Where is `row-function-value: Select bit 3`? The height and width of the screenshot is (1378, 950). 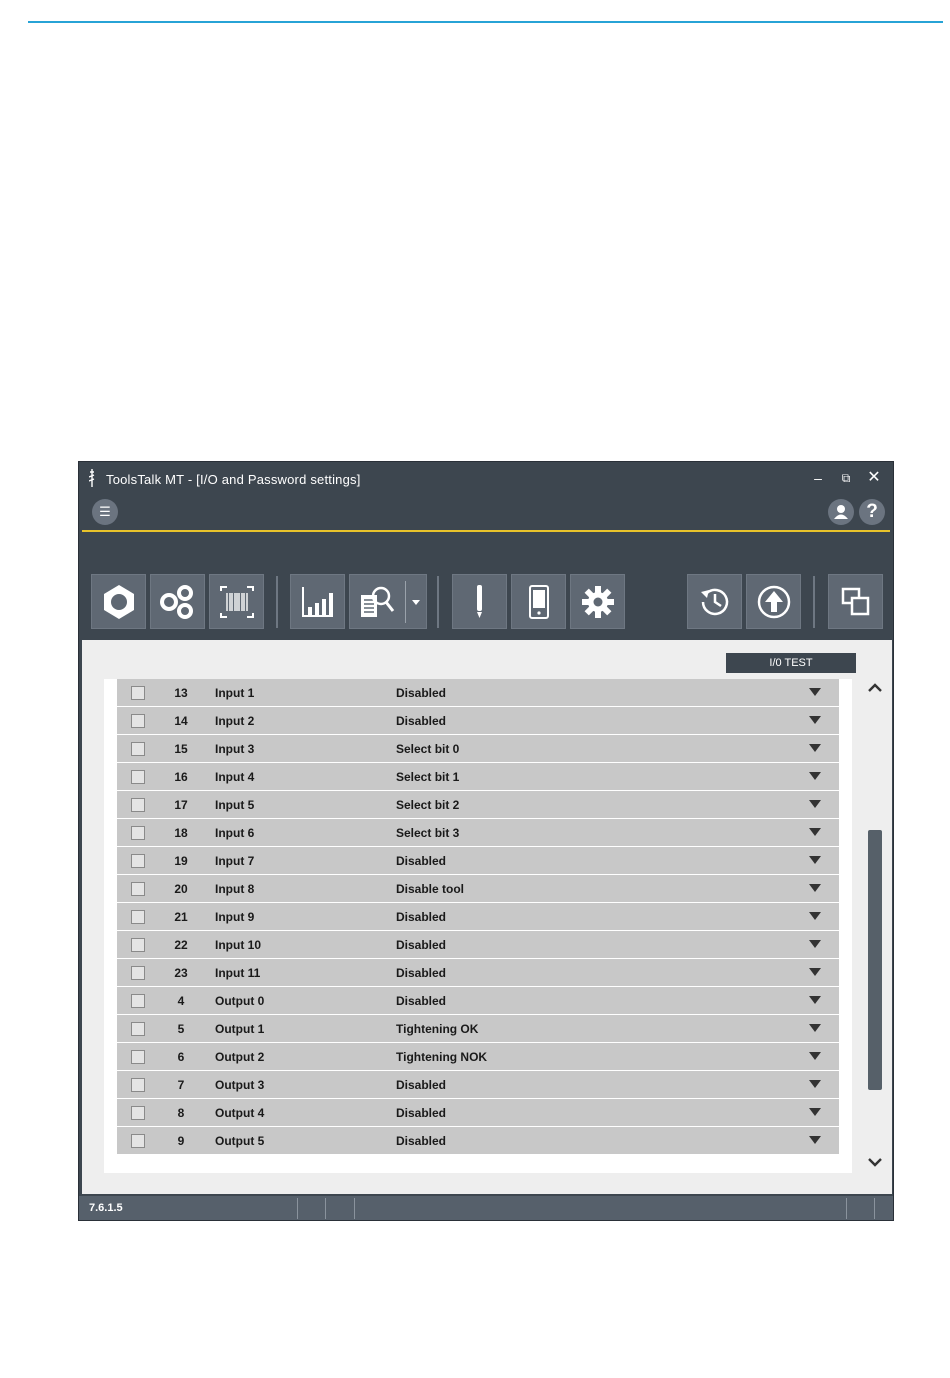
row-function-value: Select bit 3 is located at coordinates (427, 833).